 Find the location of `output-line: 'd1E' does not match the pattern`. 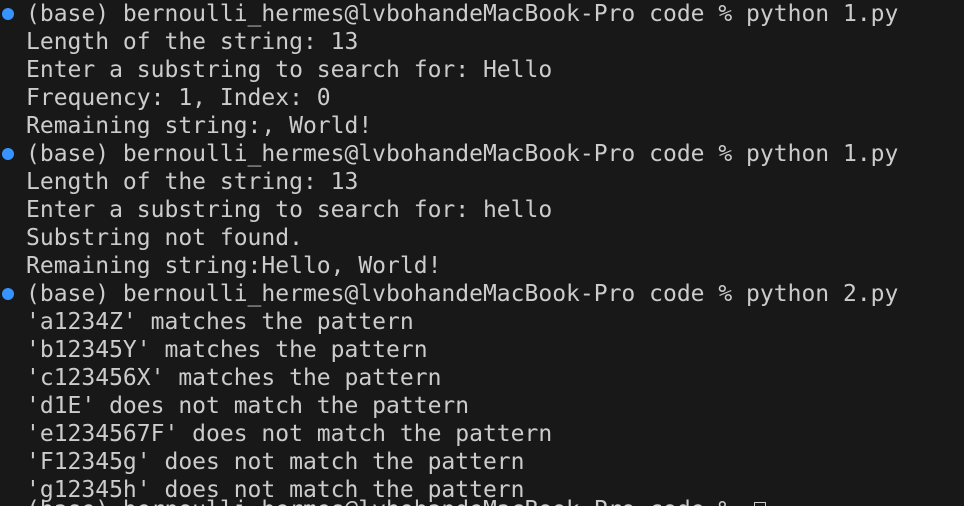

output-line: 'd1E' does not match the pattern is located at coordinates (248, 406).